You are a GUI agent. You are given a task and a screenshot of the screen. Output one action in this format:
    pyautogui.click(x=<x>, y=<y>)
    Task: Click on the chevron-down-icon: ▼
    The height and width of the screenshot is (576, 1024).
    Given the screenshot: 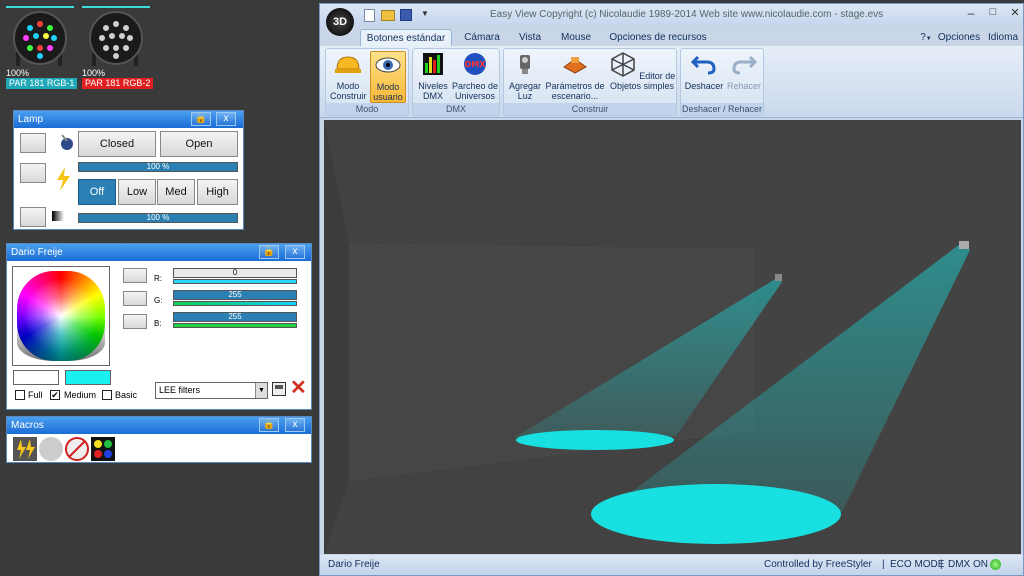 What is the action you would take?
    pyautogui.click(x=261, y=390)
    